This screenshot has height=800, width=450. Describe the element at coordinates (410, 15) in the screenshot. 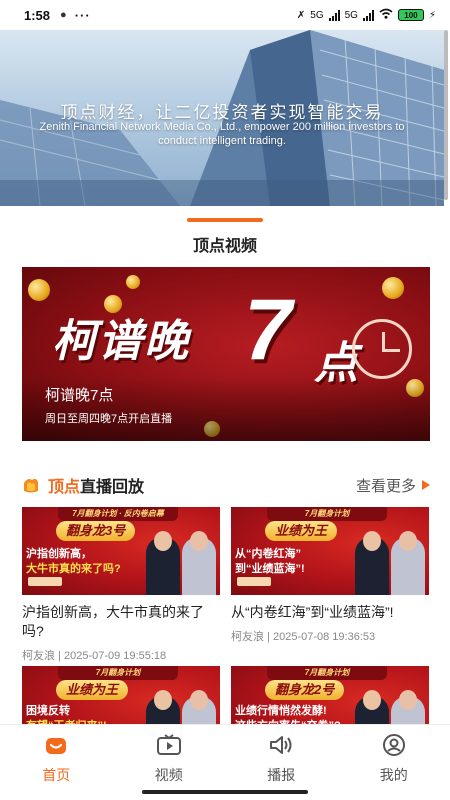

I see `battery-icon: 100` at that location.